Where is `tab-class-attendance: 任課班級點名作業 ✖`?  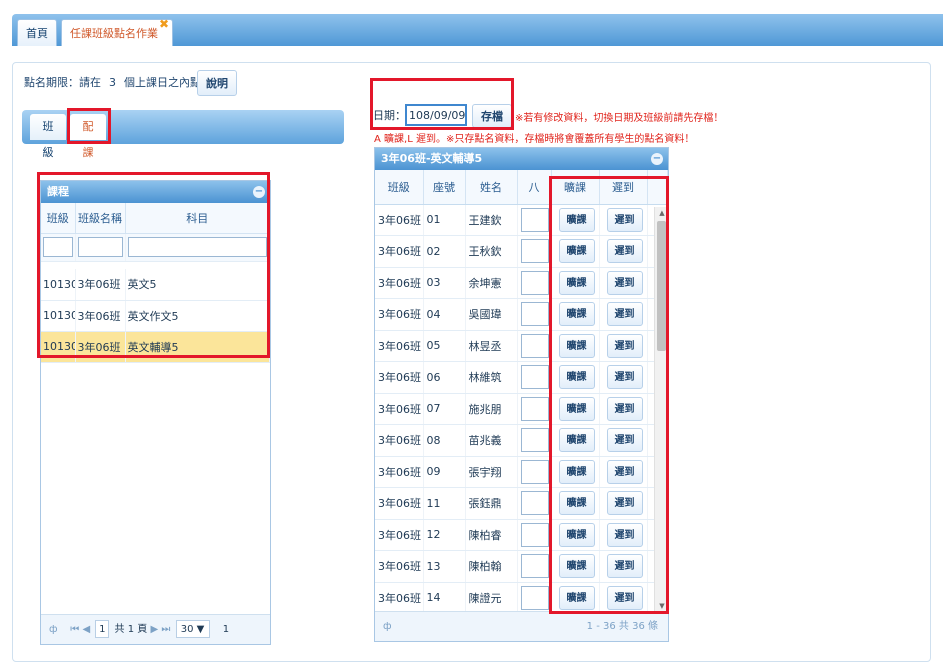 tab-class-attendance: 任課班級點名作業 ✖ is located at coordinates (117, 31).